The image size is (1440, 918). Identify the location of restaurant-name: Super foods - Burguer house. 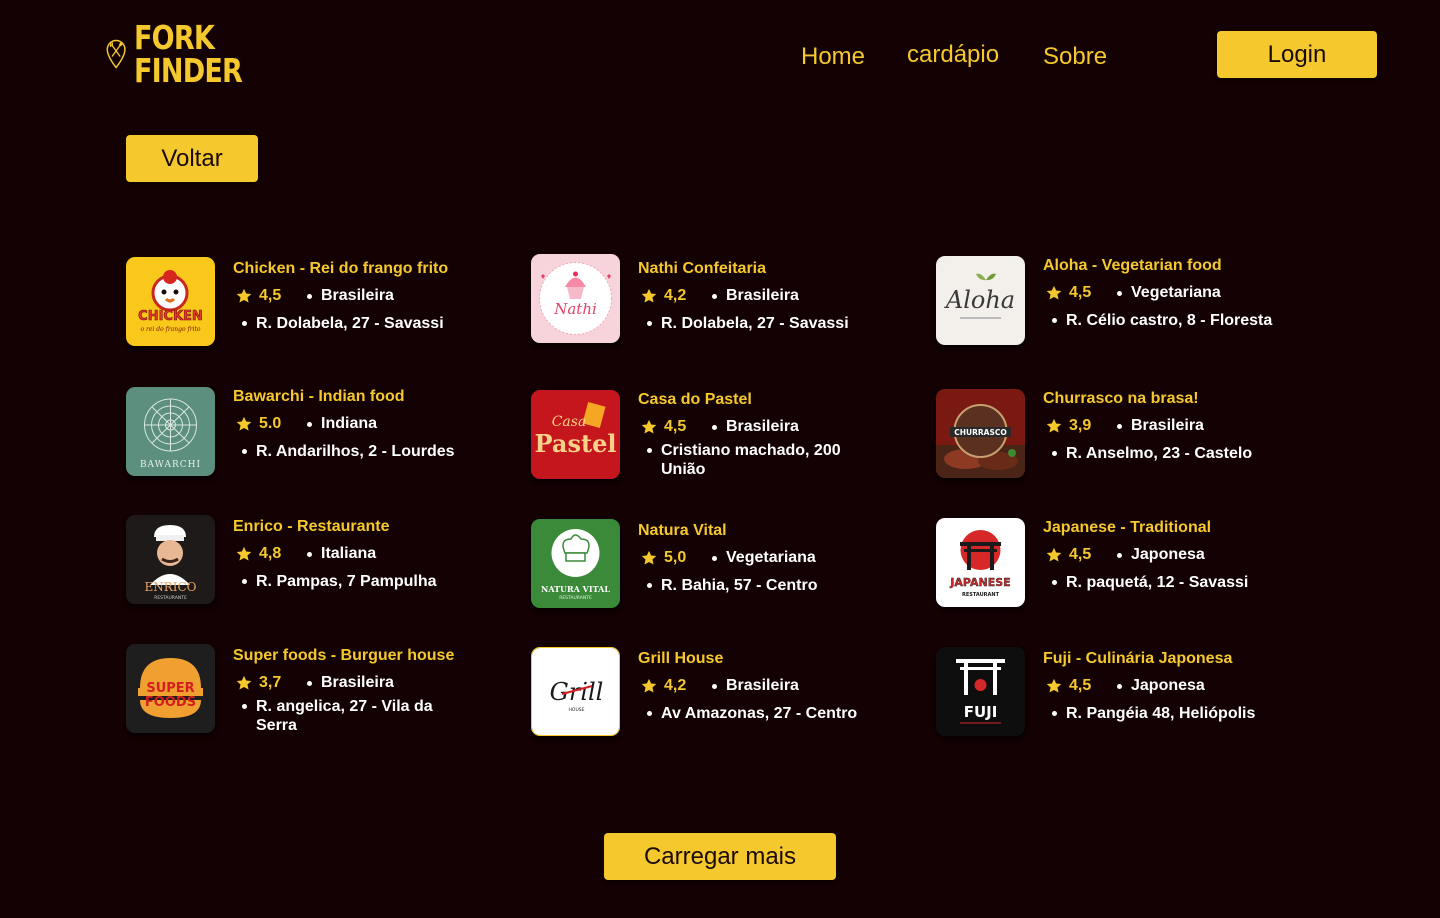
(344, 655).